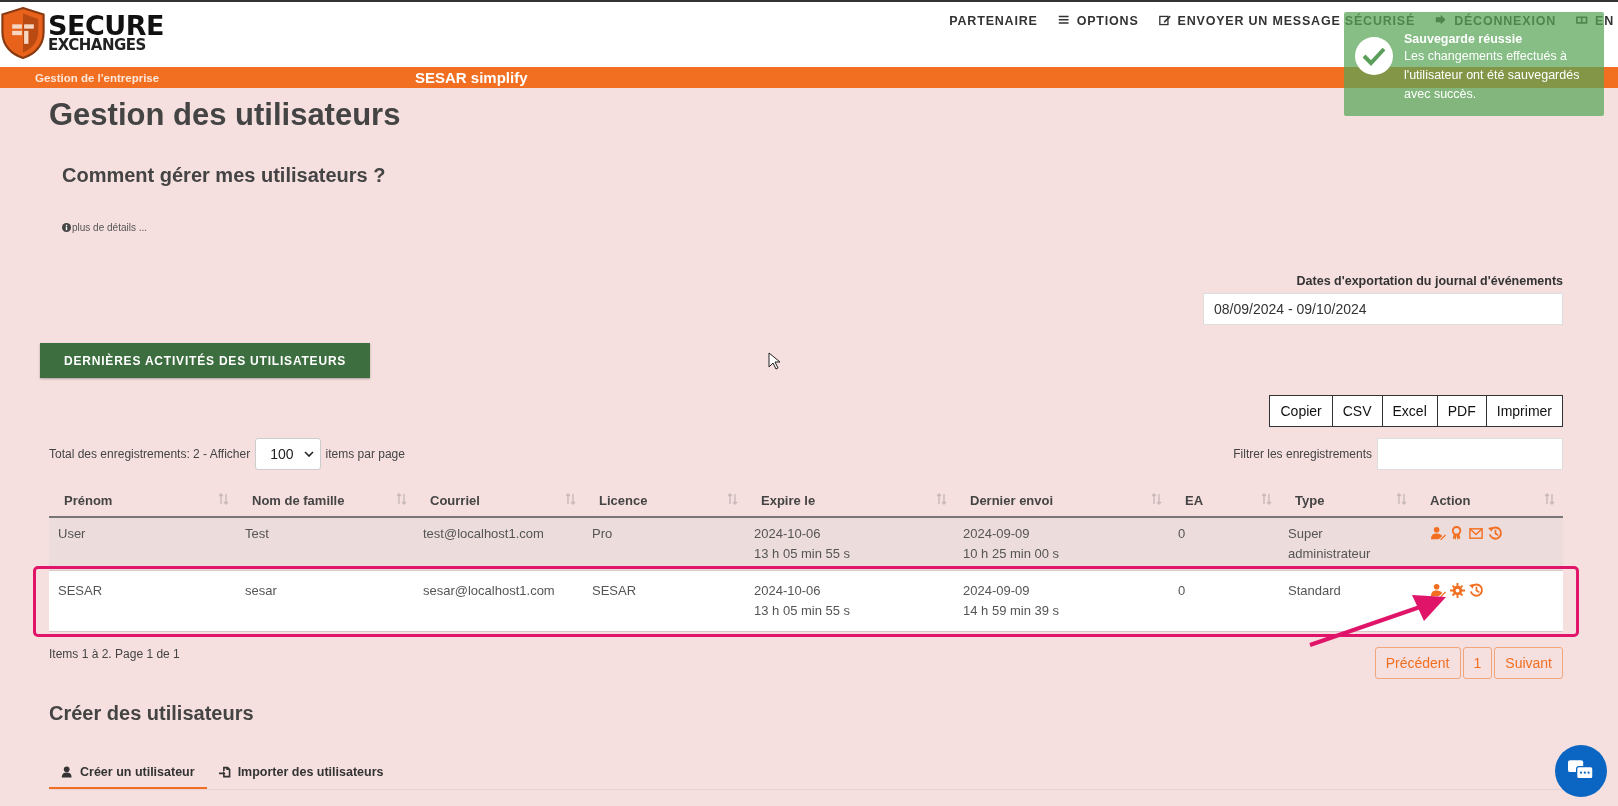 The image size is (1618, 806). What do you see at coordinates (1374, 56) in the screenshot?
I see `check-circle-icon` at bounding box center [1374, 56].